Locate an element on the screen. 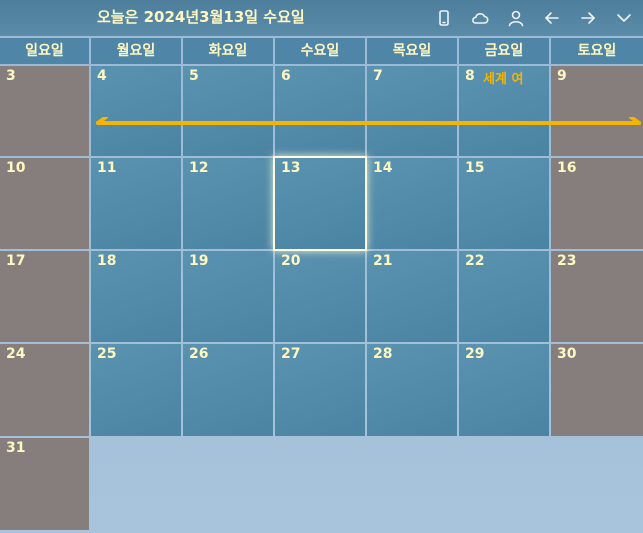 This screenshot has width=643, height=533. day-number: 26 is located at coordinates (199, 354).